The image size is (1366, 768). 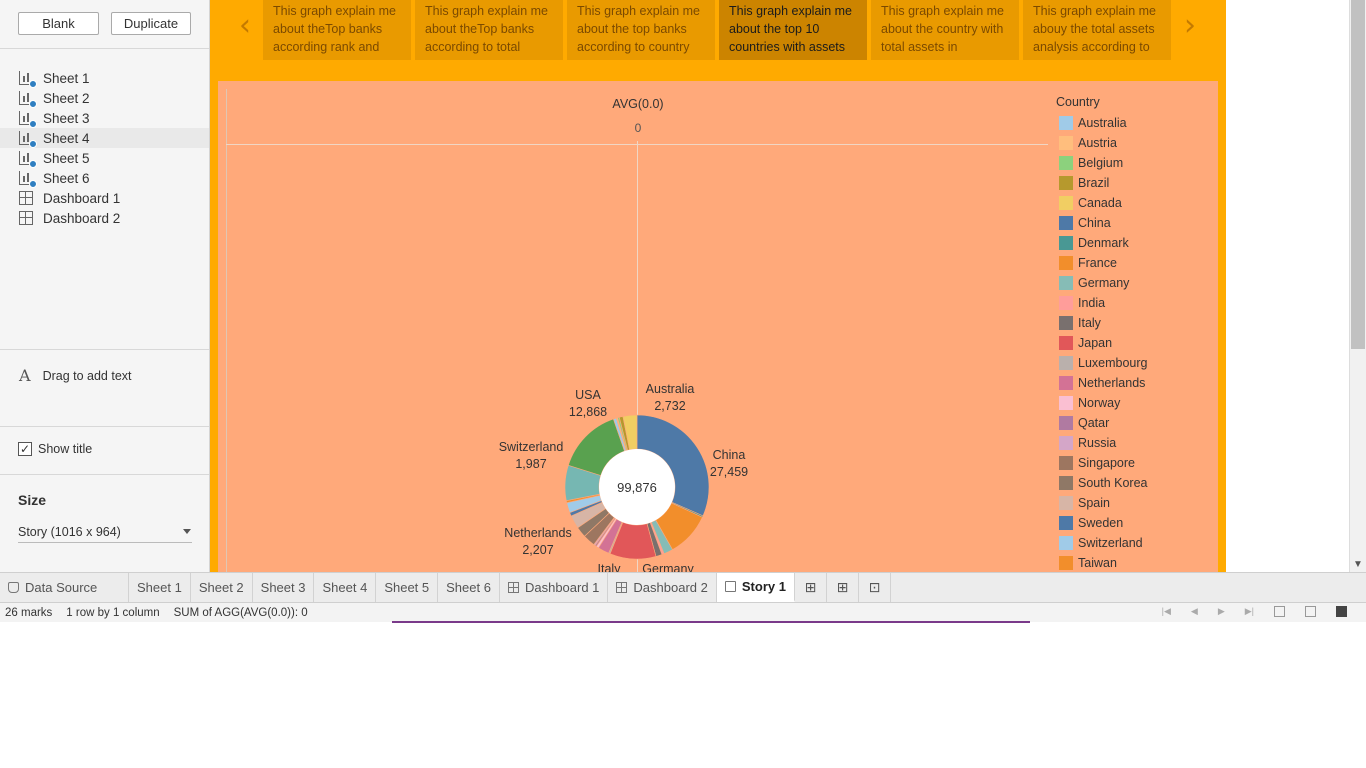 I want to click on legend-item: Russia, so click(x=1136, y=443).